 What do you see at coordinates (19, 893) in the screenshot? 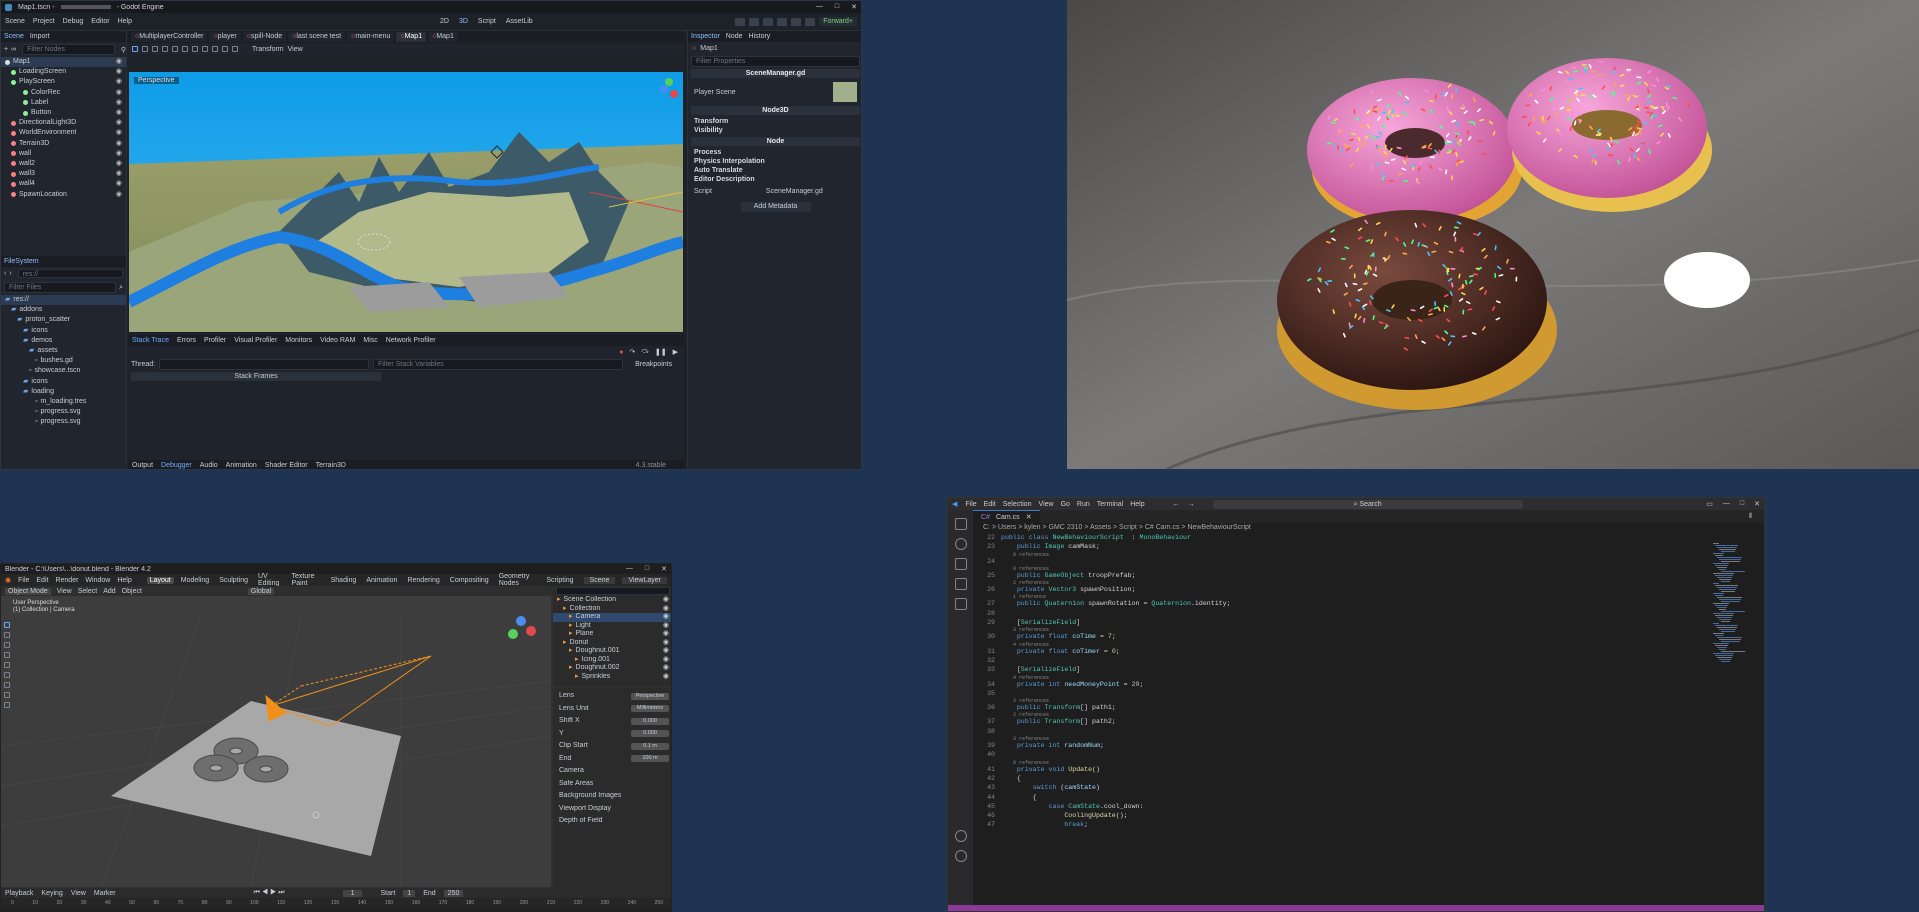
I see `playback-menu: Playback` at bounding box center [19, 893].